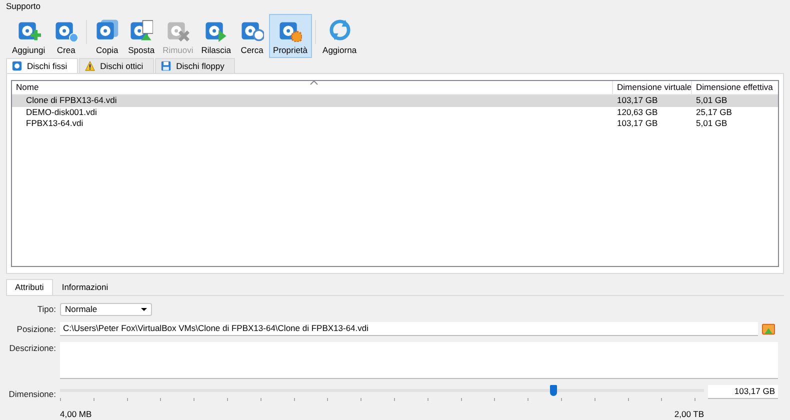  Describe the element at coordinates (689, 413) in the screenshot. I see `max-size-label: 2,00 TB` at that location.